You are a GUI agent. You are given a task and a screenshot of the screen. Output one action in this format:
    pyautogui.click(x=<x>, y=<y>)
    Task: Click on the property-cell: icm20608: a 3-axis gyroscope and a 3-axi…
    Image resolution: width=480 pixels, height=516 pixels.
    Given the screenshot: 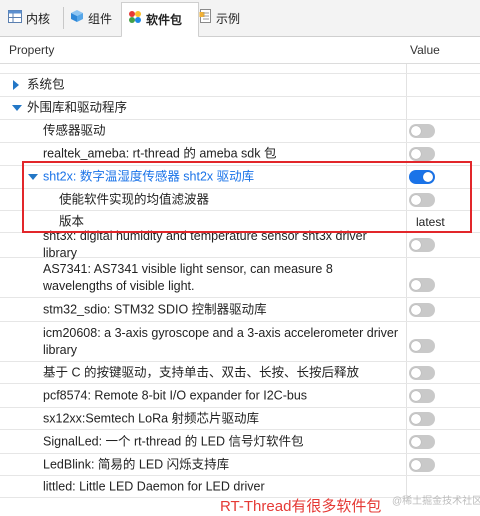 What is the action you would take?
    pyautogui.click(x=203, y=341)
    